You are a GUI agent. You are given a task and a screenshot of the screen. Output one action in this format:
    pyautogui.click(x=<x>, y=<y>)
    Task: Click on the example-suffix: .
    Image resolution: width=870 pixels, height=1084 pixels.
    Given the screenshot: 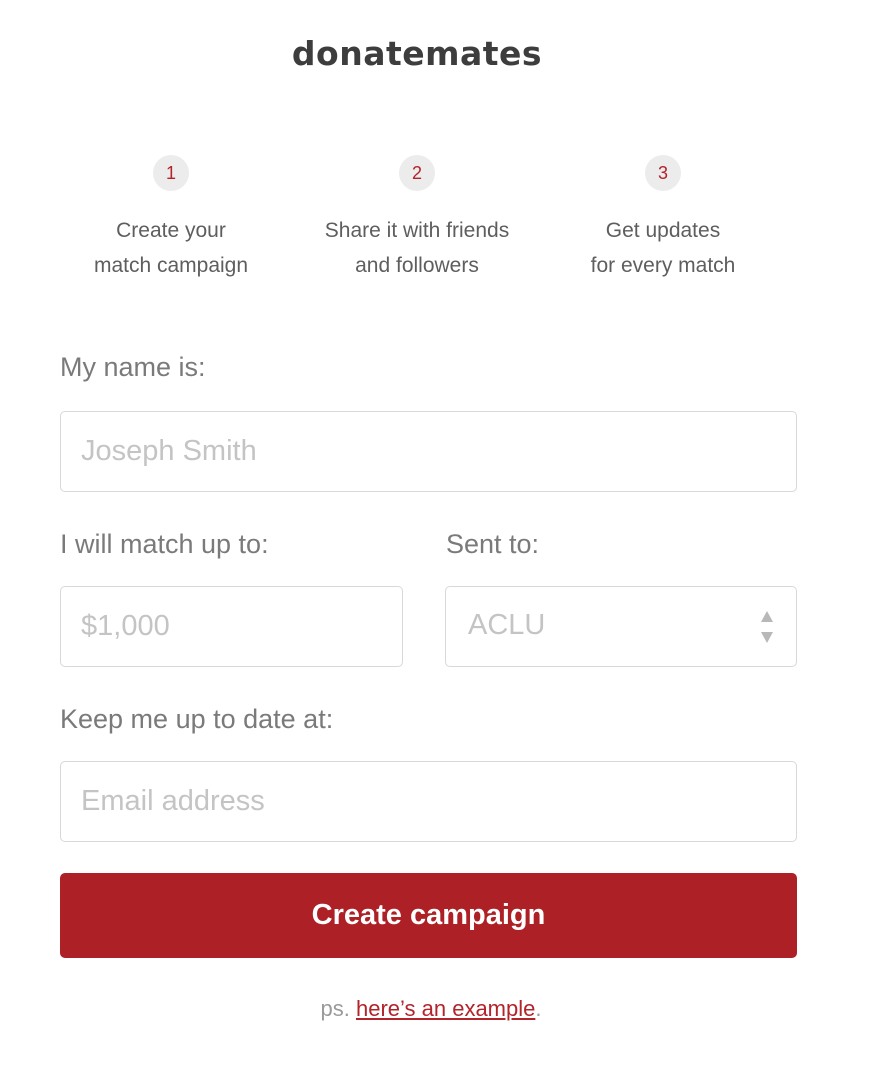 What is the action you would take?
    pyautogui.click(x=538, y=1008)
    